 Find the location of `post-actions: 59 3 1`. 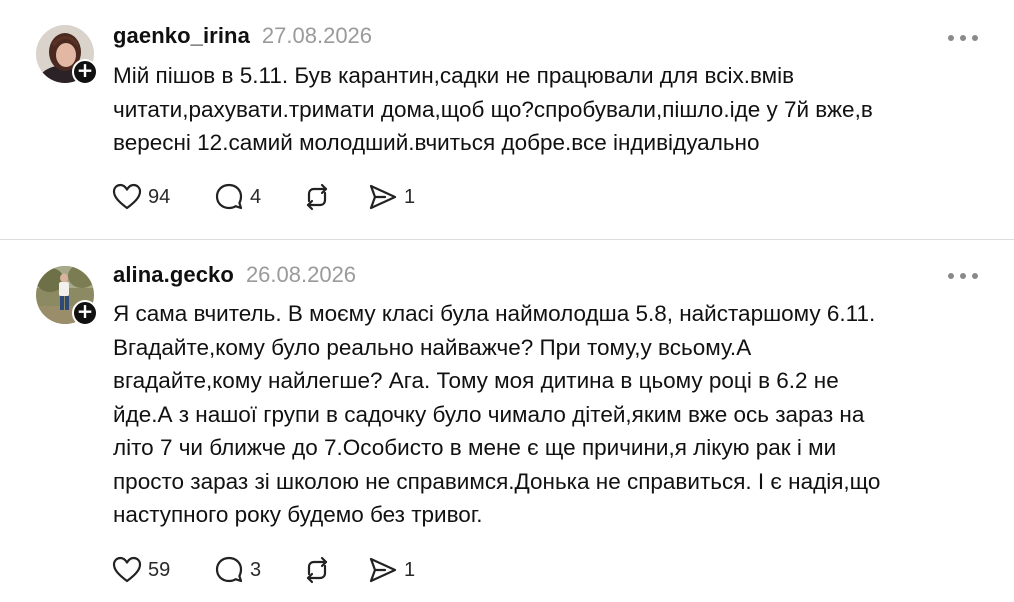

post-actions: 59 3 1 is located at coordinates (270, 570).